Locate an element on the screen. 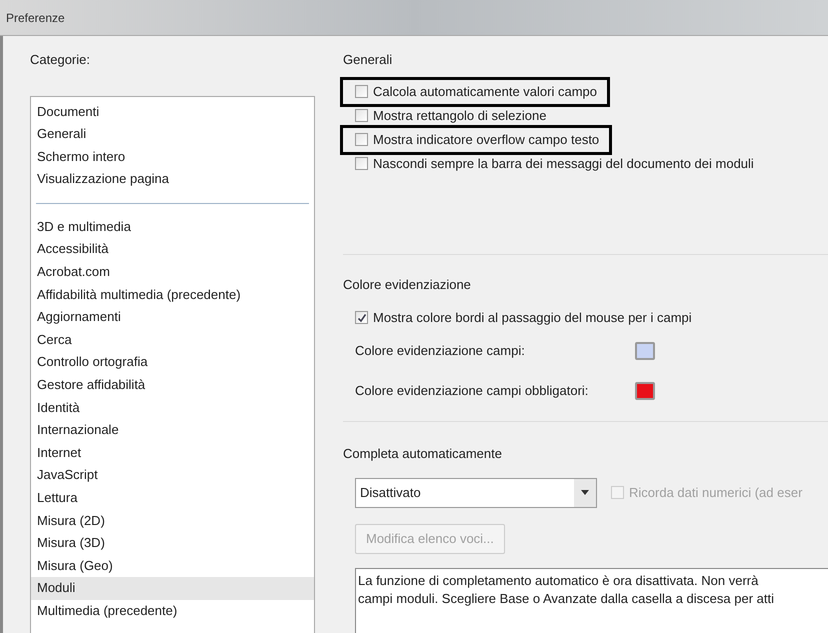 This screenshot has width=828, height=633. category-item: Internazionale is located at coordinates (172, 430).